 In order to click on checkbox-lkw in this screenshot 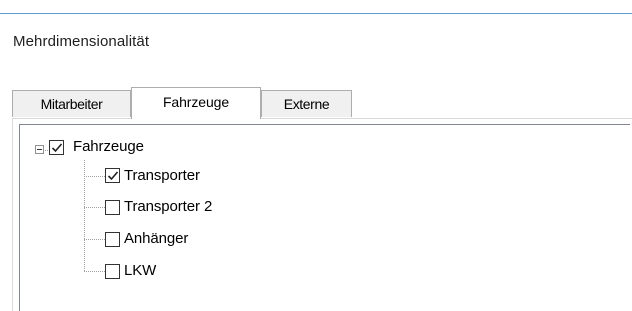, I will do `click(112, 271)`.